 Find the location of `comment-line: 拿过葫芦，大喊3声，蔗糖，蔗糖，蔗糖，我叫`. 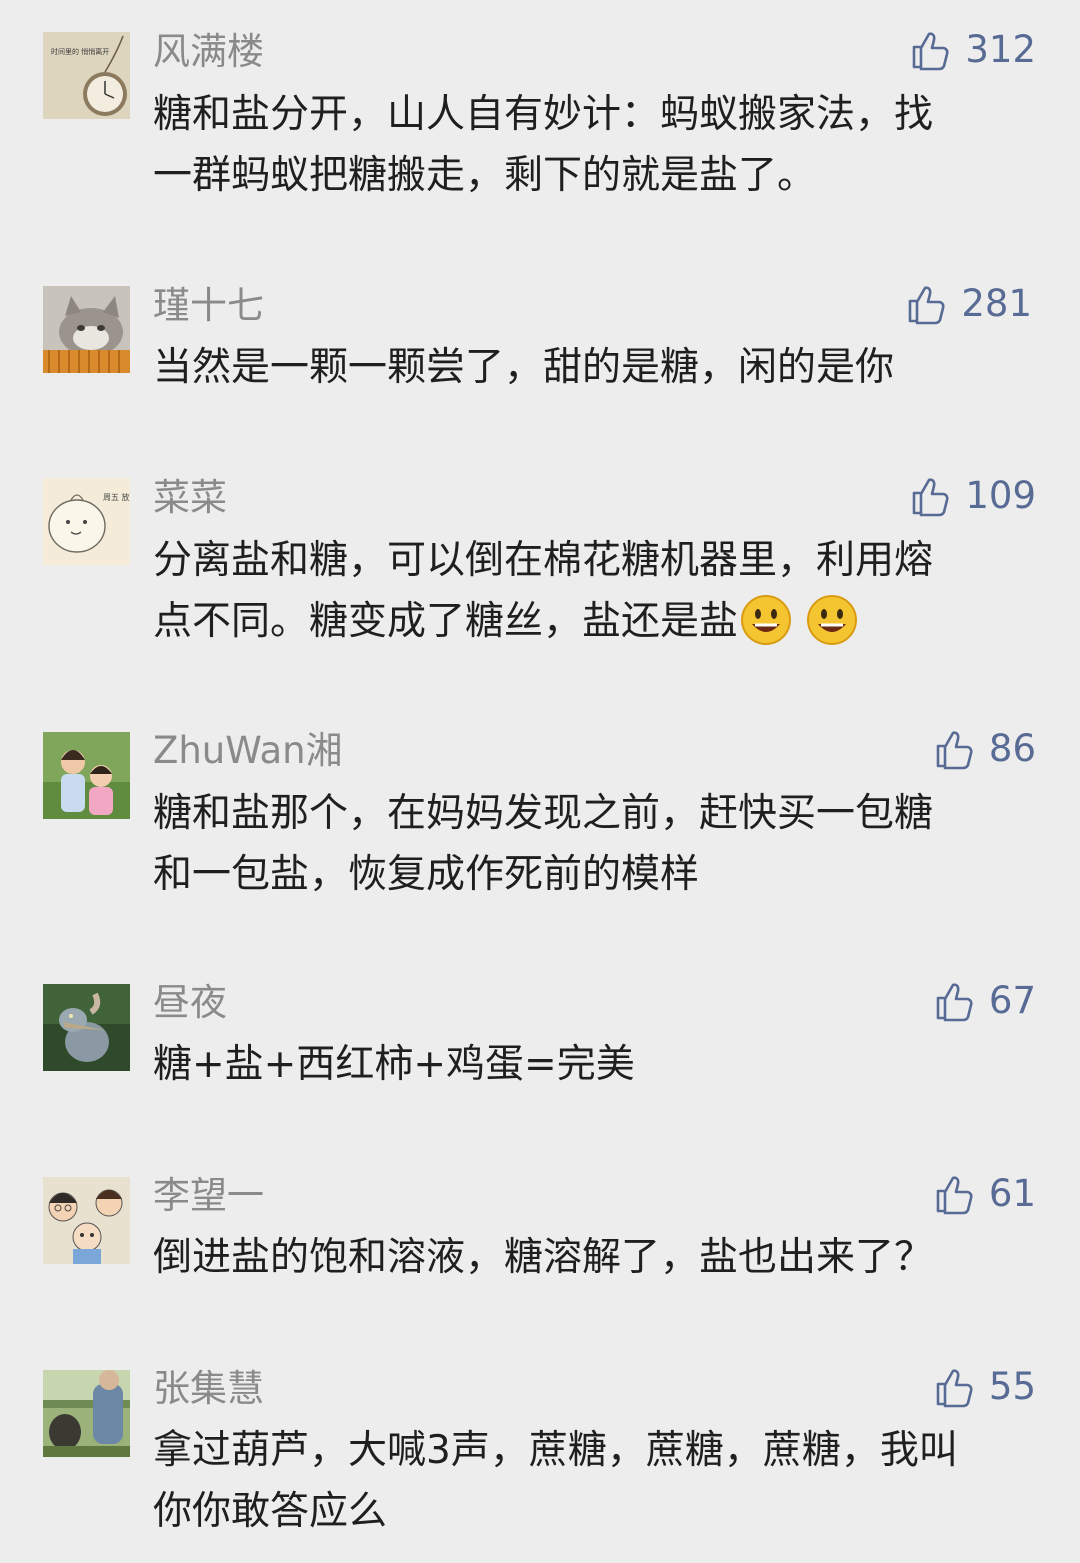

comment-line: 拿过葫芦，大喊3声，蔗糖，蔗糖，蔗糖，我叫 is located at coordinates (555, 1450).